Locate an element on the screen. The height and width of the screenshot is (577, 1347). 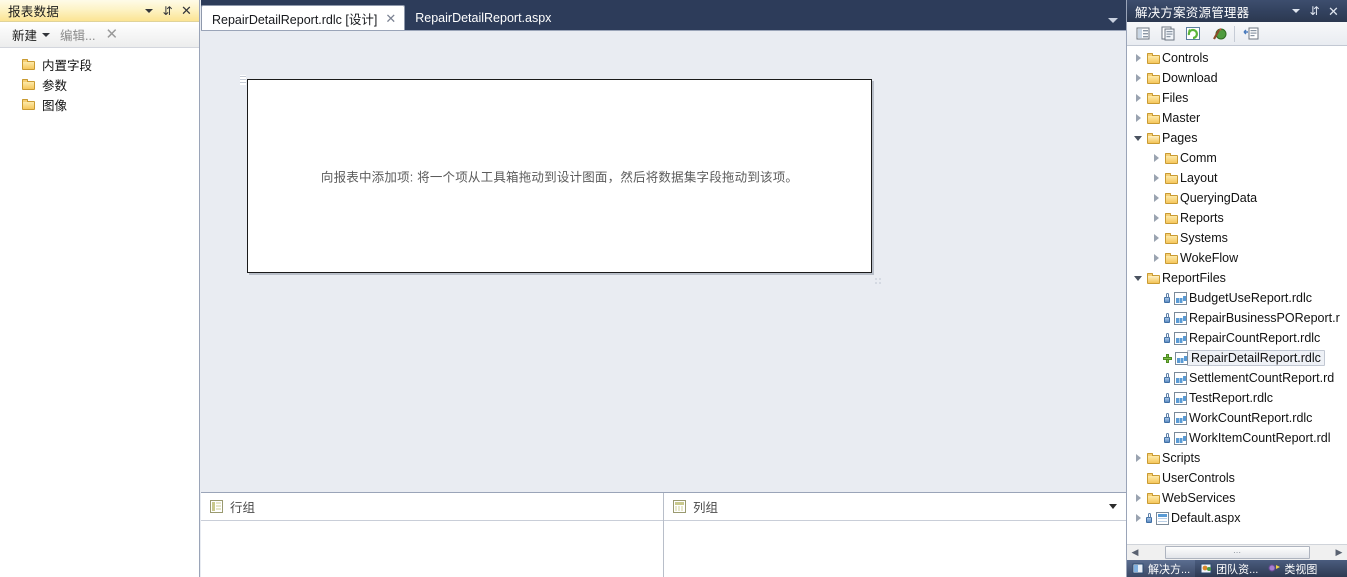
row-groups-list is located at coordinates (432, 549).